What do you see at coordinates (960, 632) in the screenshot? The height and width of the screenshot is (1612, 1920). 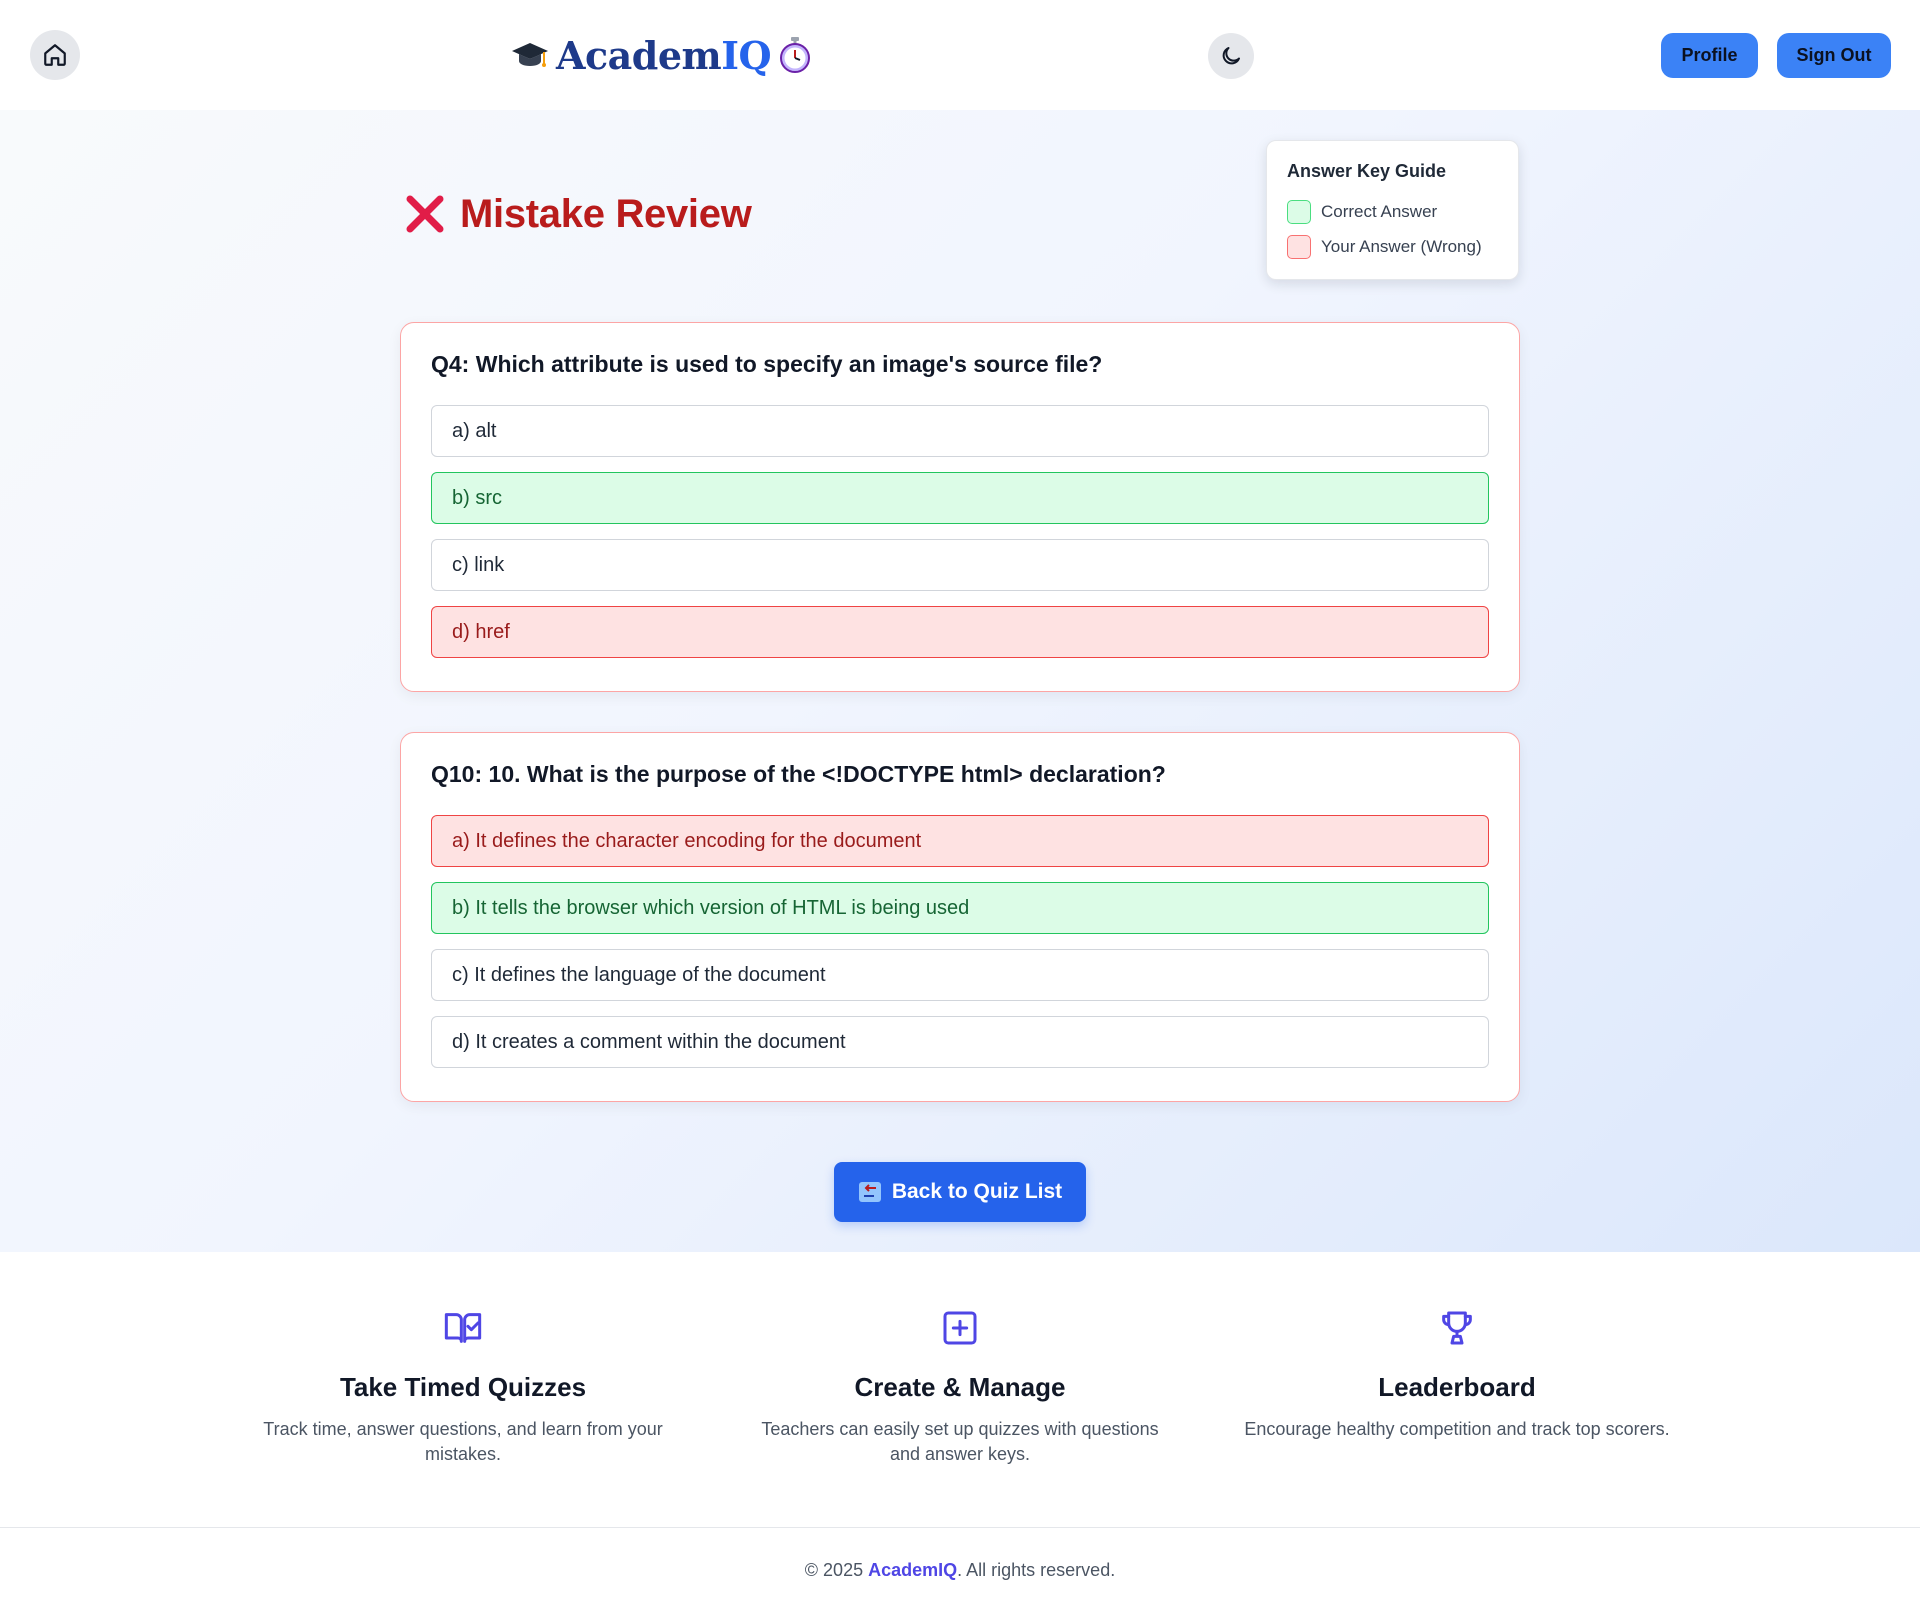 I see `answer-option: d) href` at bounding box center [960, 632].